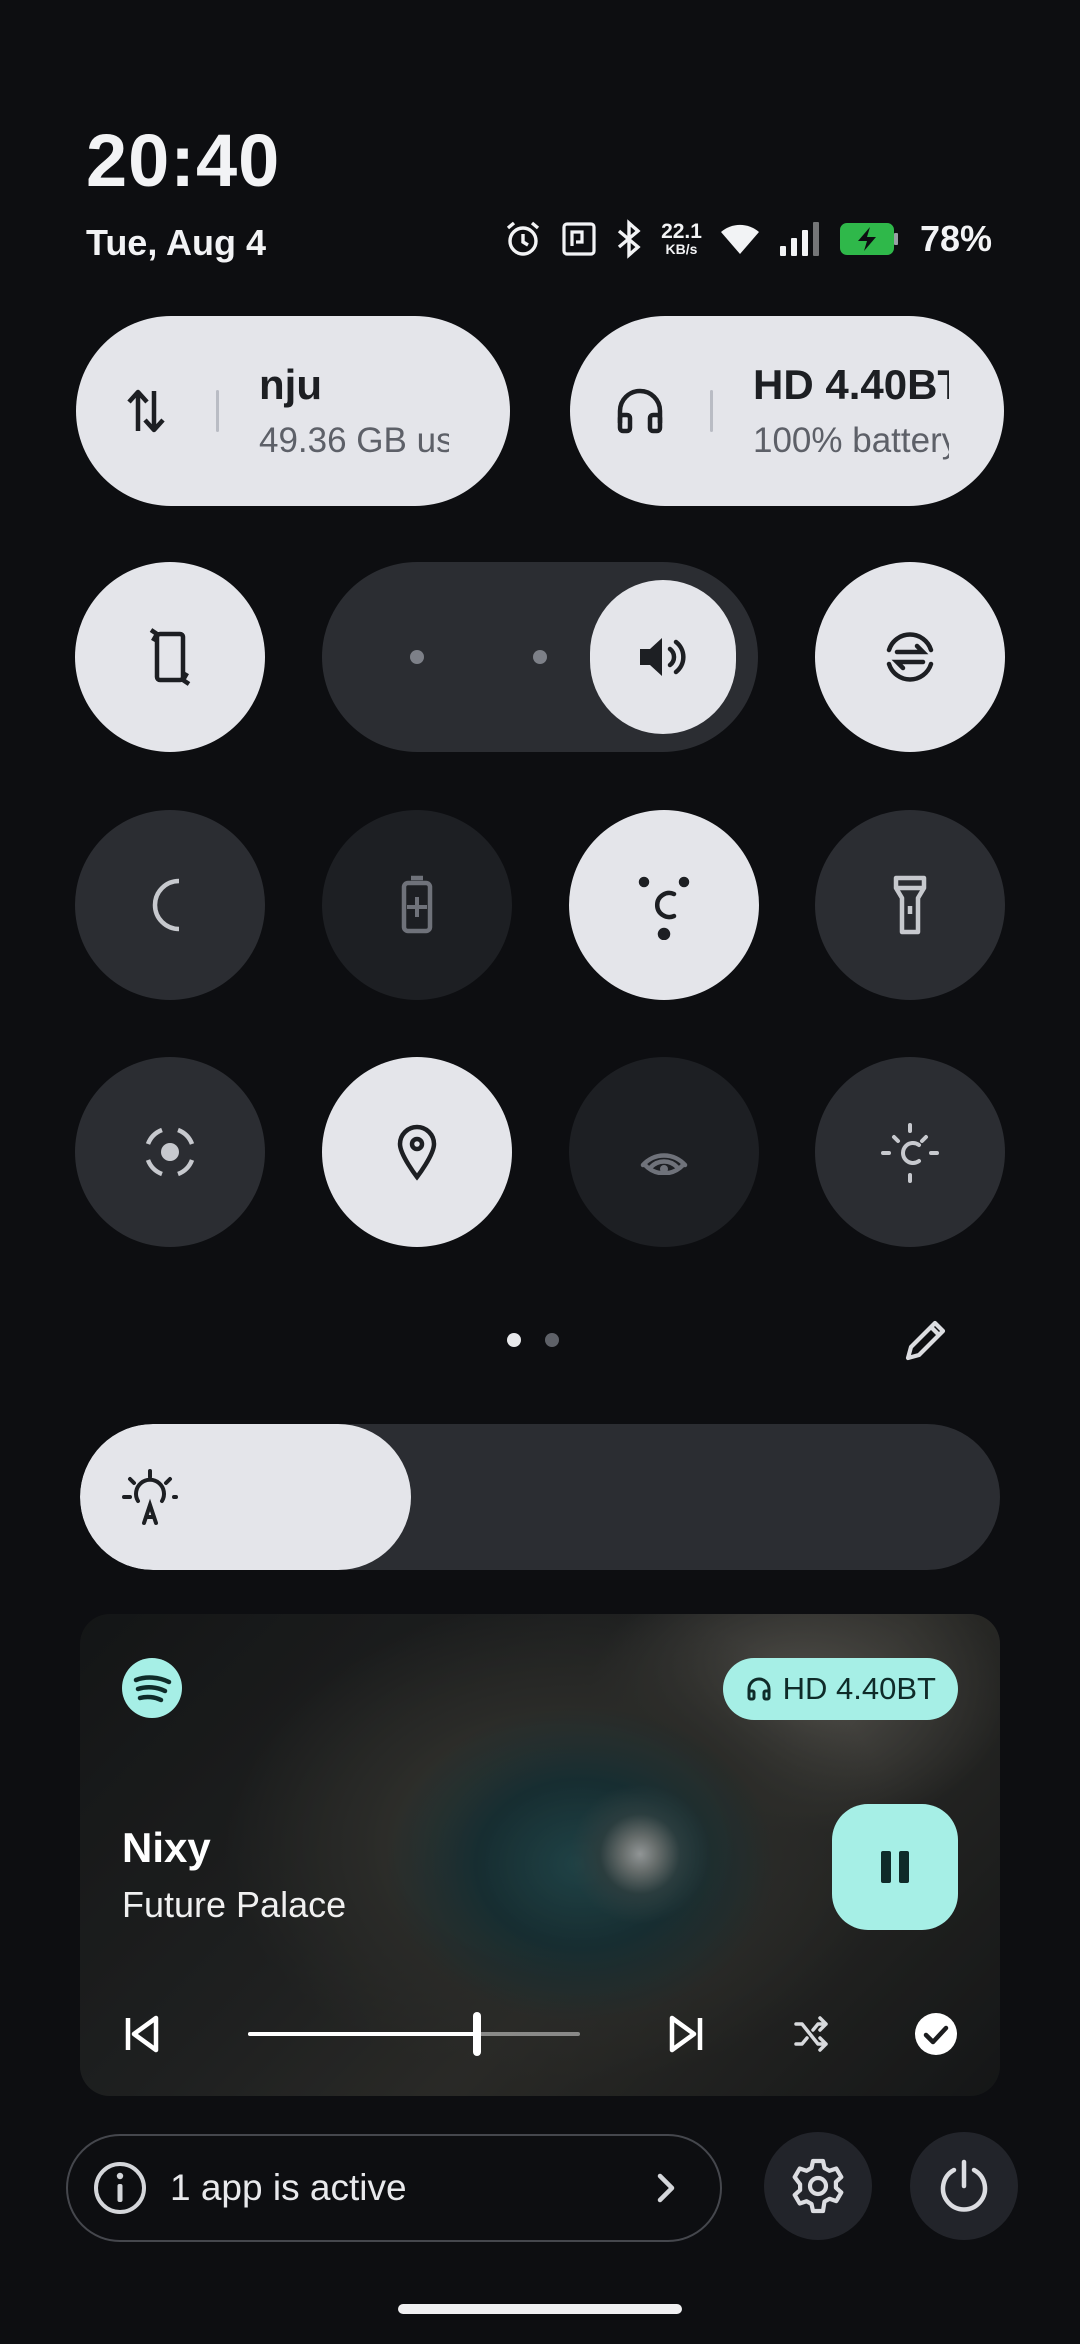 Image resolution: width=1080 pixels, height=2344 pixels. Describe the element at coordinates (540, 1497) in the screenshot. I see `brightness-slider` at that location.